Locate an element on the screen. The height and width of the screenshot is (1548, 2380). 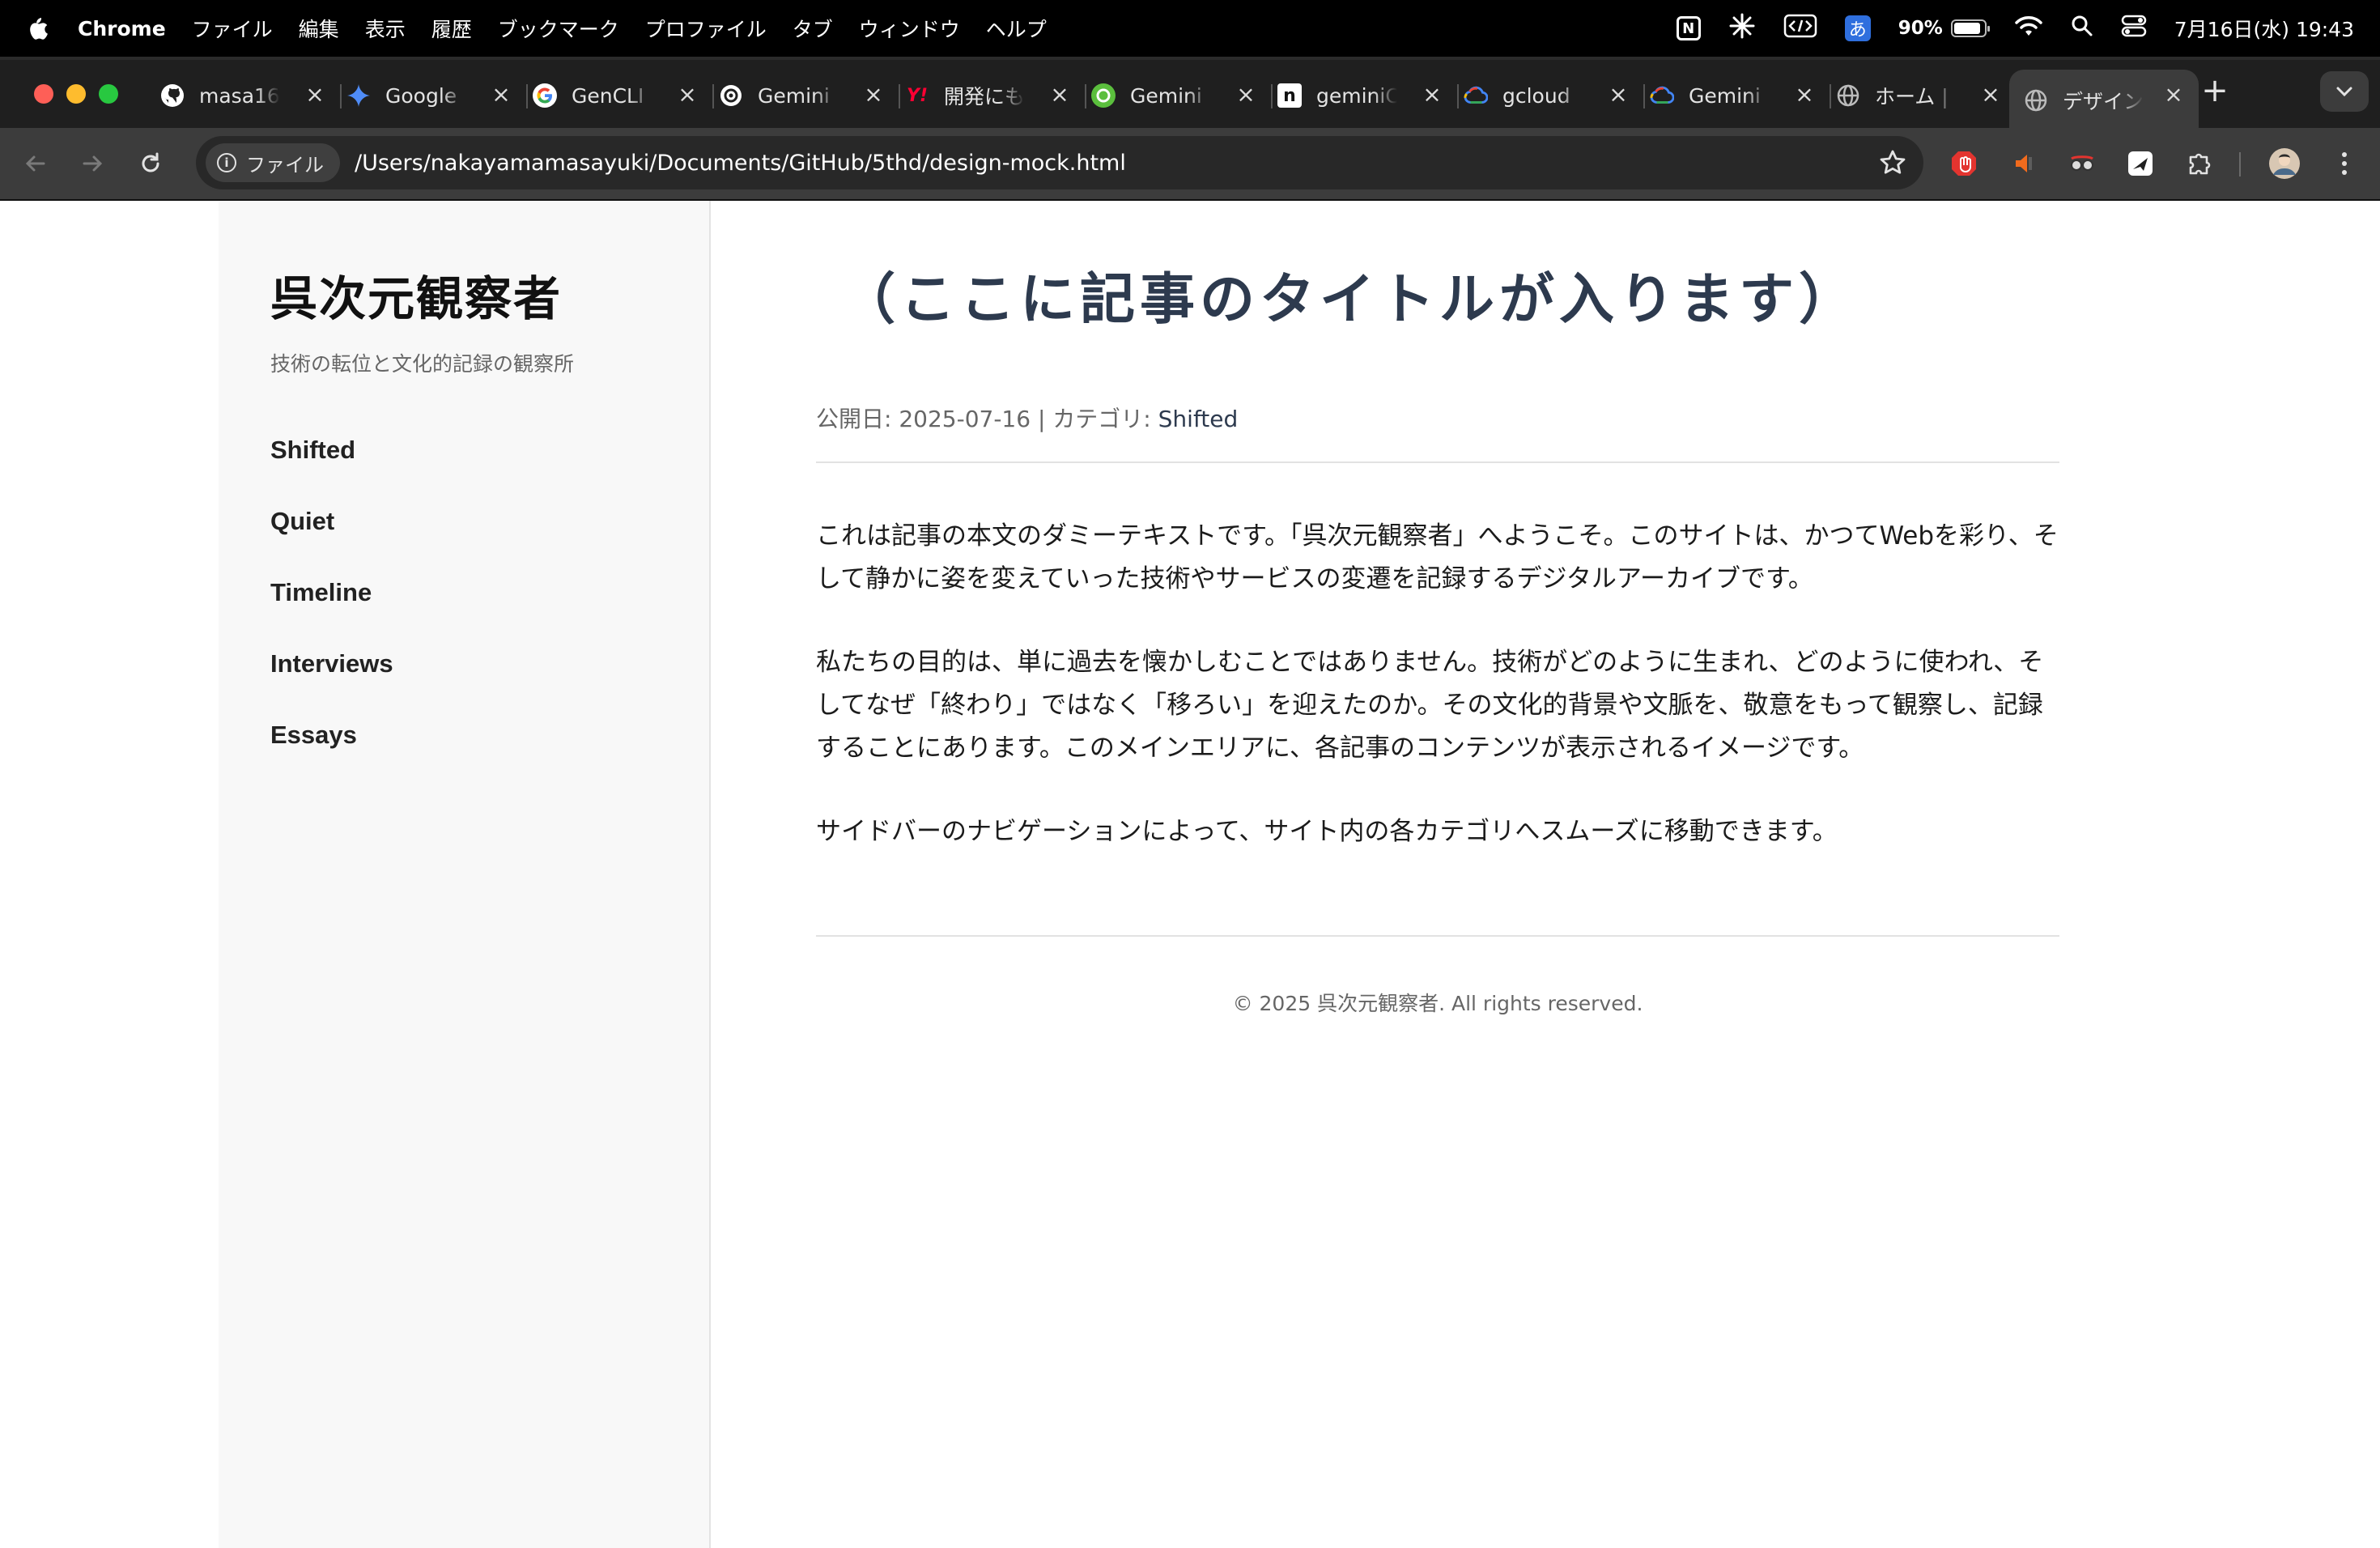
tab-gemini-chat: Gemini × is located at coordinates (1182, 96).